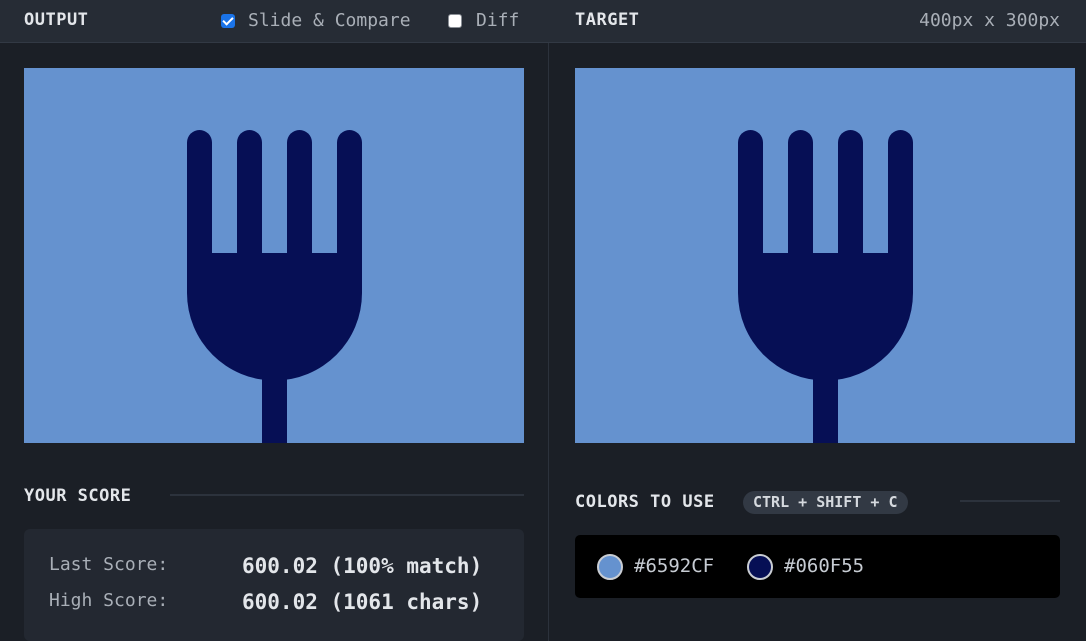 This screenshot has height=641, width=1086. What do you see at coordinates (989, 20) in the screenshot?
I see `target-dimensions: 400px x 300px` at bounding box center [989, 20].